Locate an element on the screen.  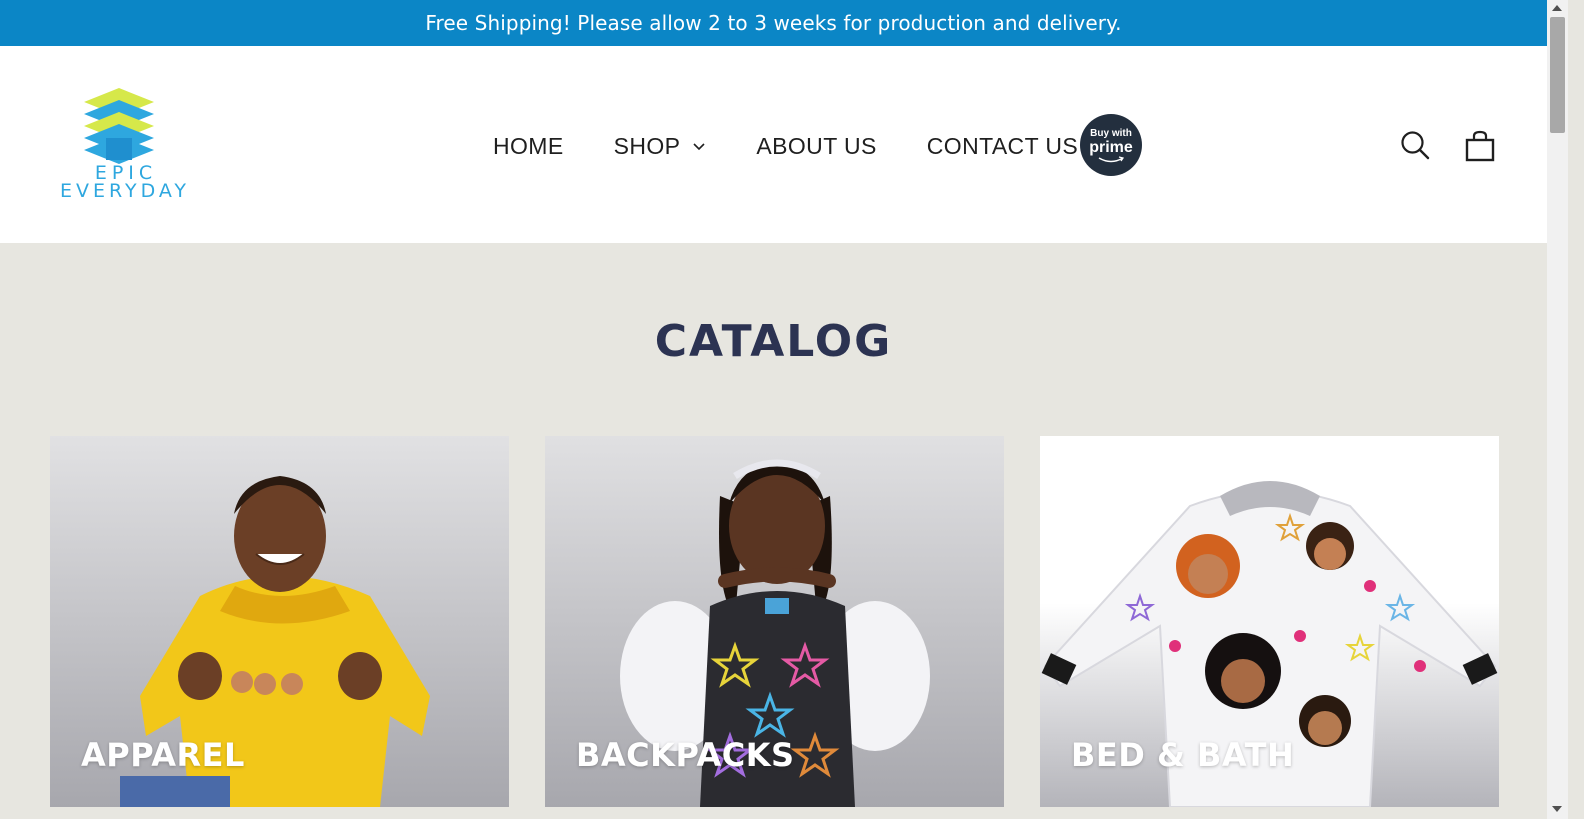
catalog-title: CATALOG is located at coordinates (773, 341).